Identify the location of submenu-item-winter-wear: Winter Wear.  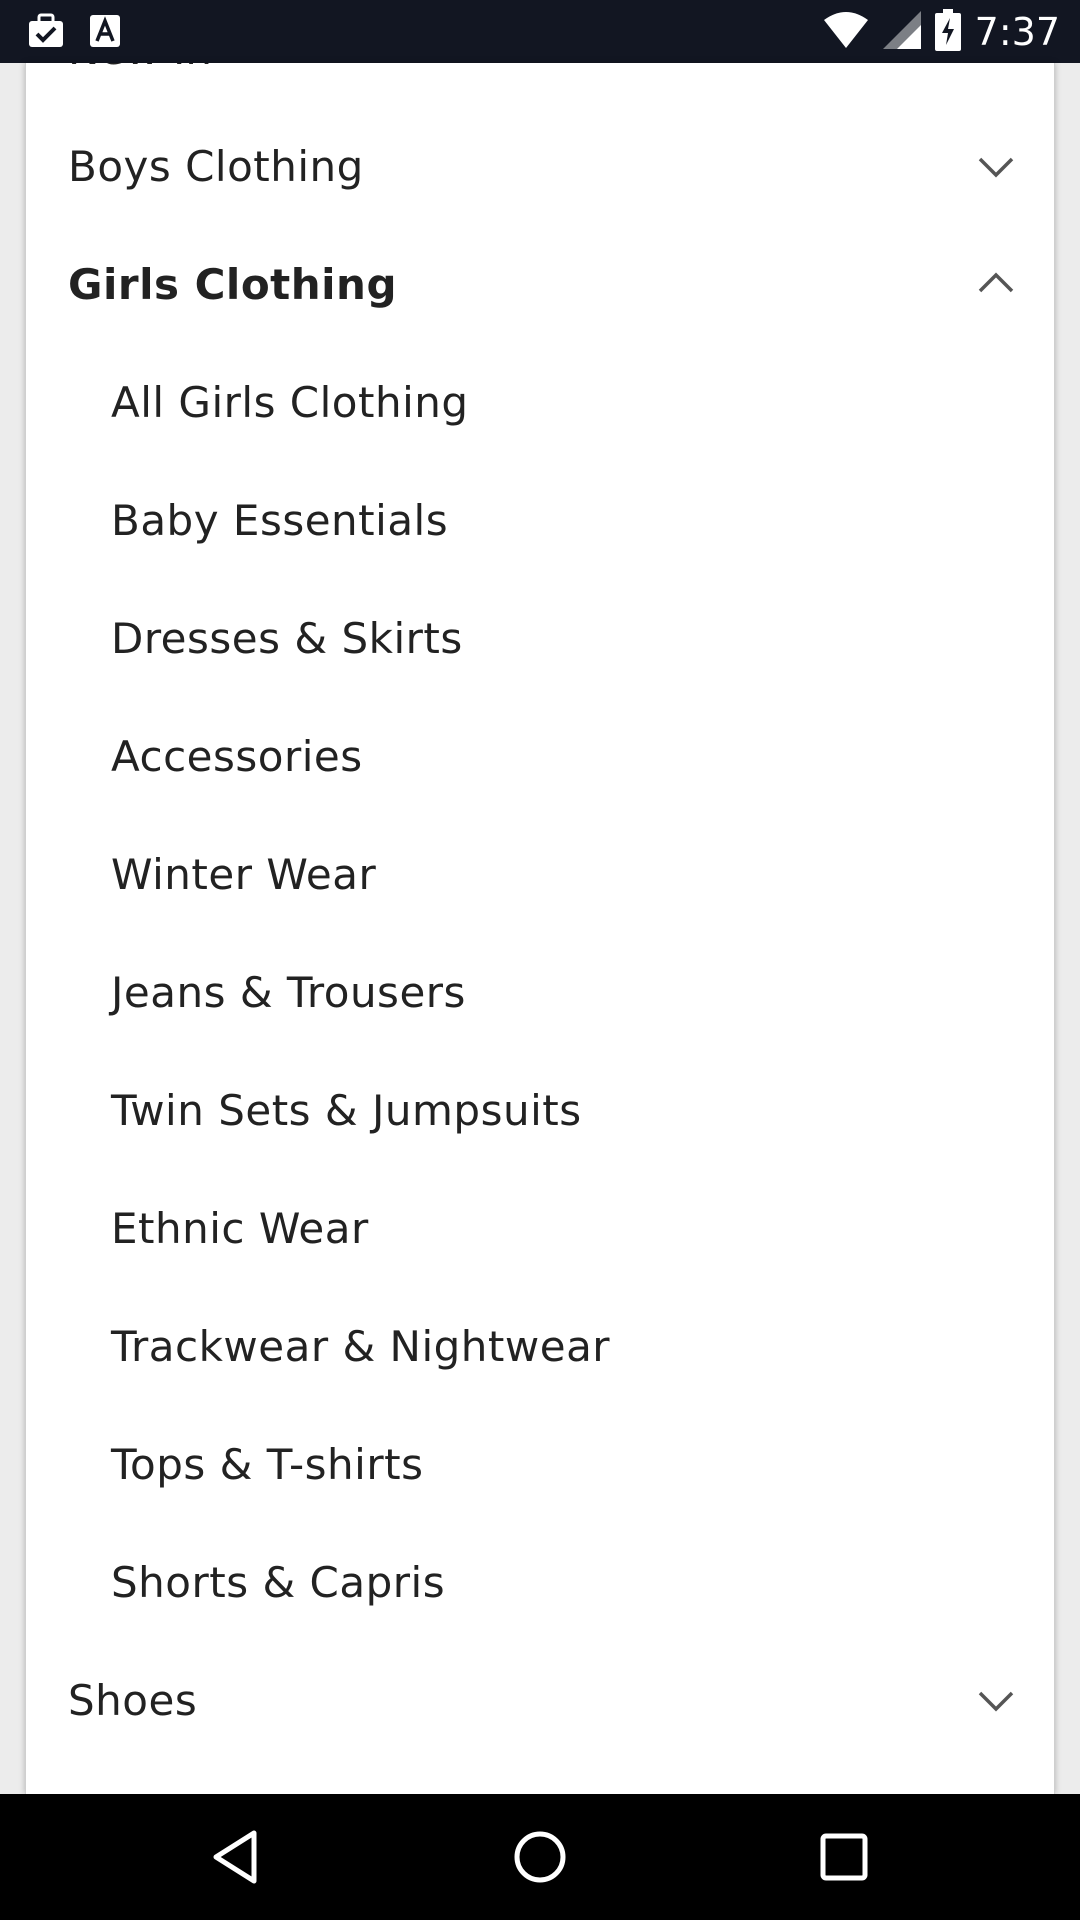
(540, 874).